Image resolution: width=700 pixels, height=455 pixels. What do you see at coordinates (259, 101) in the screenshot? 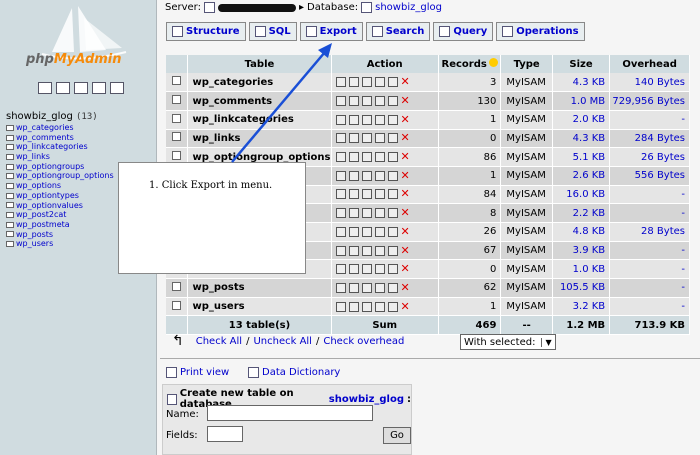
I see `table-name: wp_comments` at bounding box center [259, 101].